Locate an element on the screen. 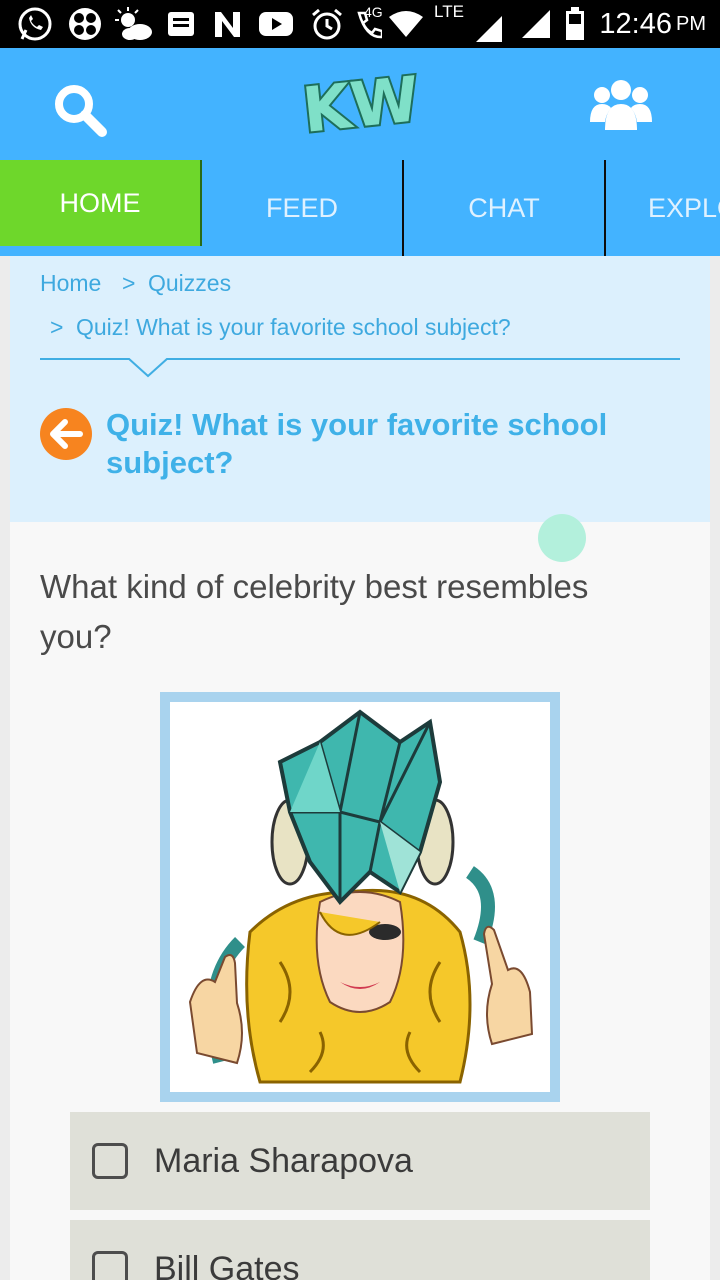 The image size is (720, 1280). alarm-icon is located at coordinates (327, 24).